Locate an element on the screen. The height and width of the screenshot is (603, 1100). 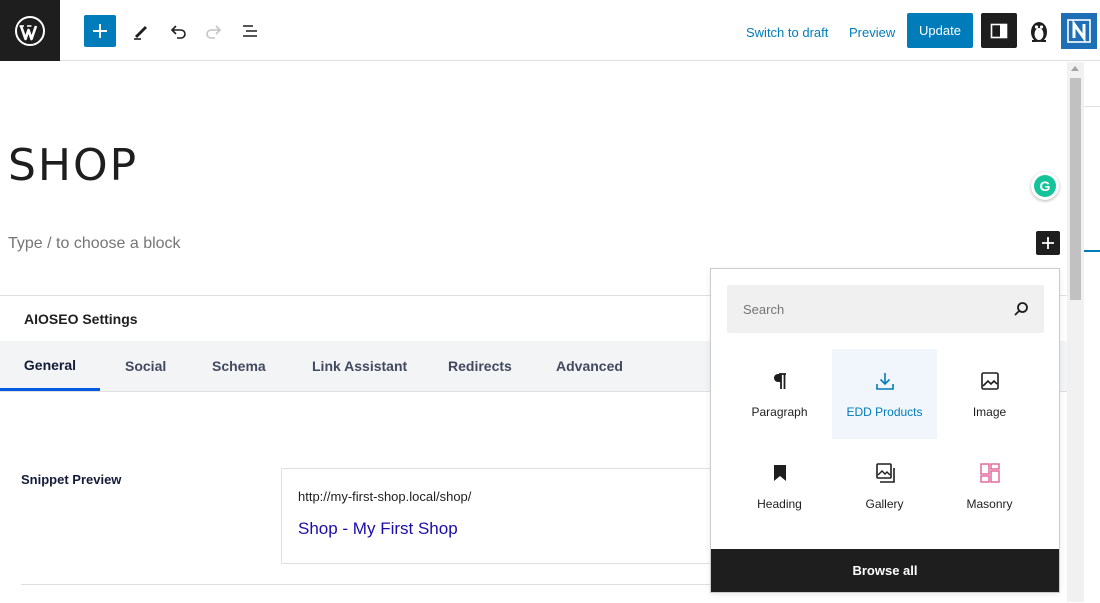
block-inserter-button is located at coordinates (1048, 243).